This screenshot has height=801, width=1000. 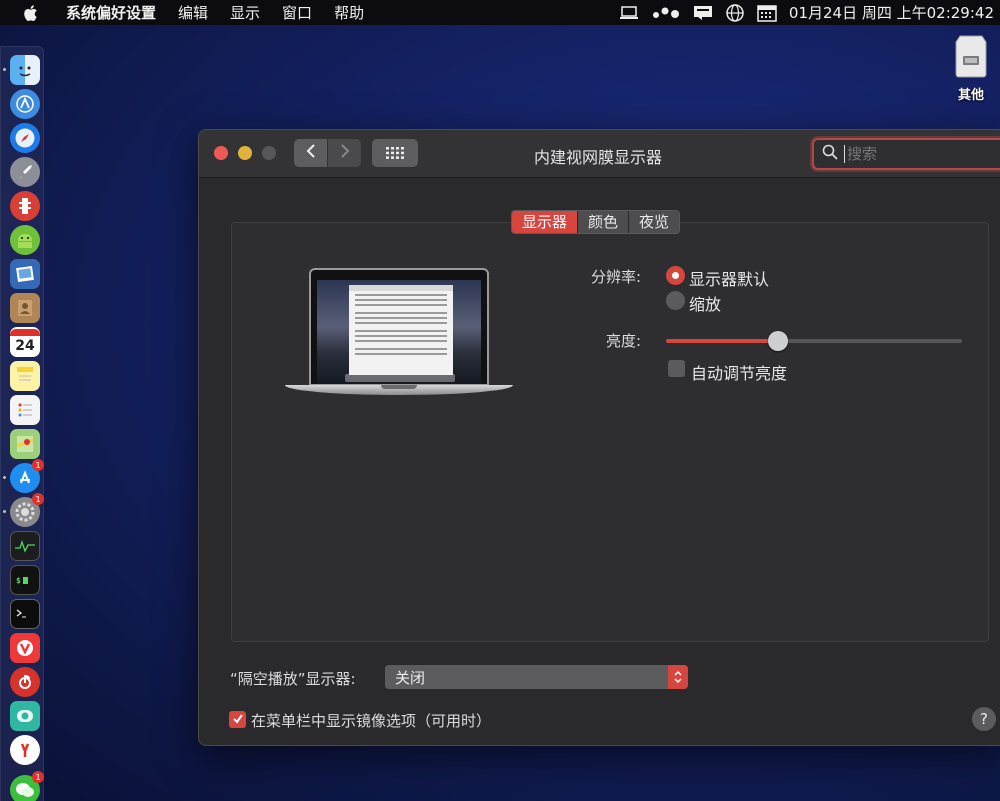 What do you see at coordinates (25, 376) in the screenshot?
I see `notes-icon` at bounding box center [25, 376].